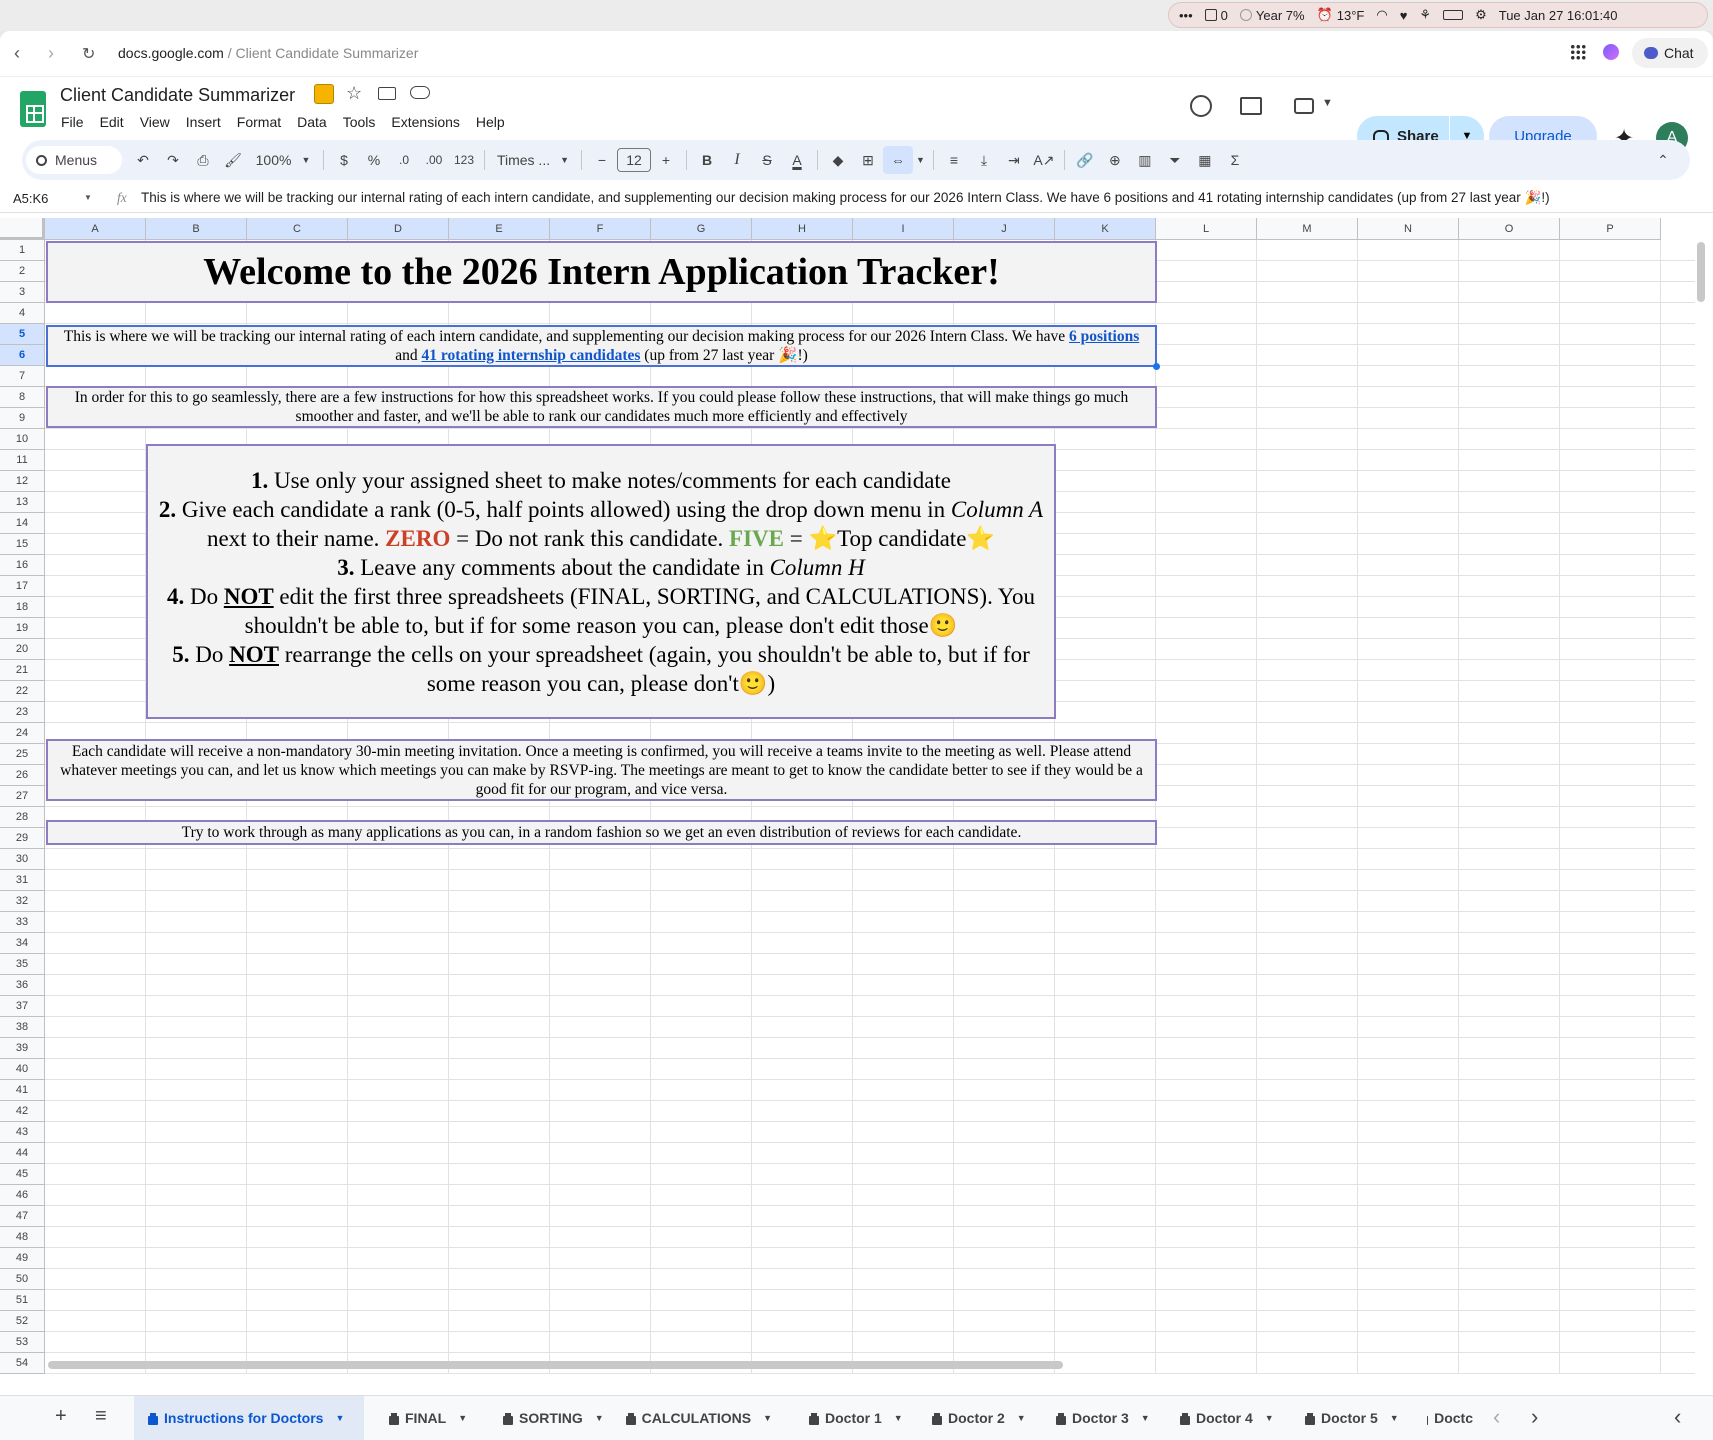 The image size is (1713, 1440). Describe the element at coordinates (1004, 229) in the screenshot. I see `column-header-j: J` at that location.